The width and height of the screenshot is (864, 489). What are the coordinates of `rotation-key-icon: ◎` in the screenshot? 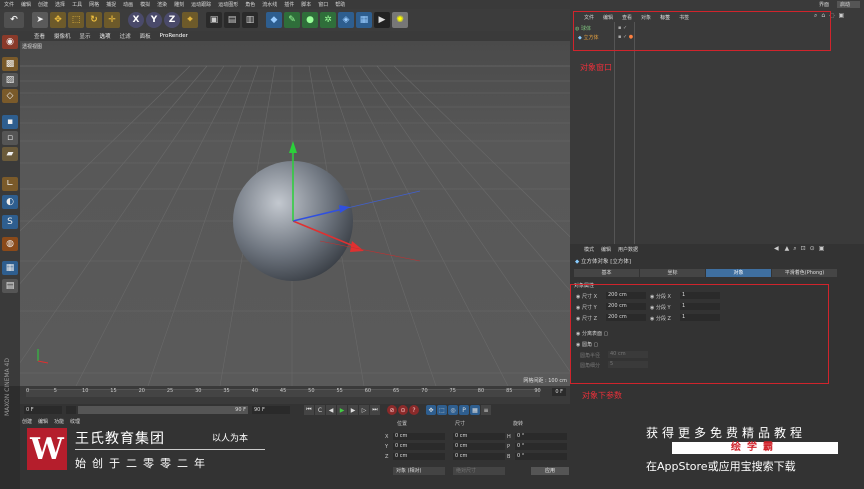 It's located at (453, 410).